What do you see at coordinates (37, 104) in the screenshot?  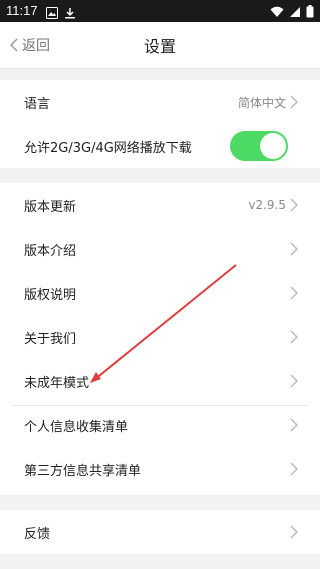 I see `language-label: 语言` at bounding box center [37, 104].